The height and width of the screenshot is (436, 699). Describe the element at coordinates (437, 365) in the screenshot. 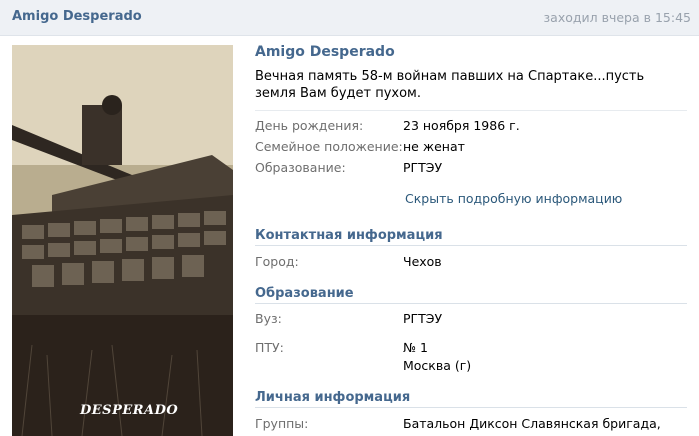

I see `ptu-city: Москва (г)` at that location.